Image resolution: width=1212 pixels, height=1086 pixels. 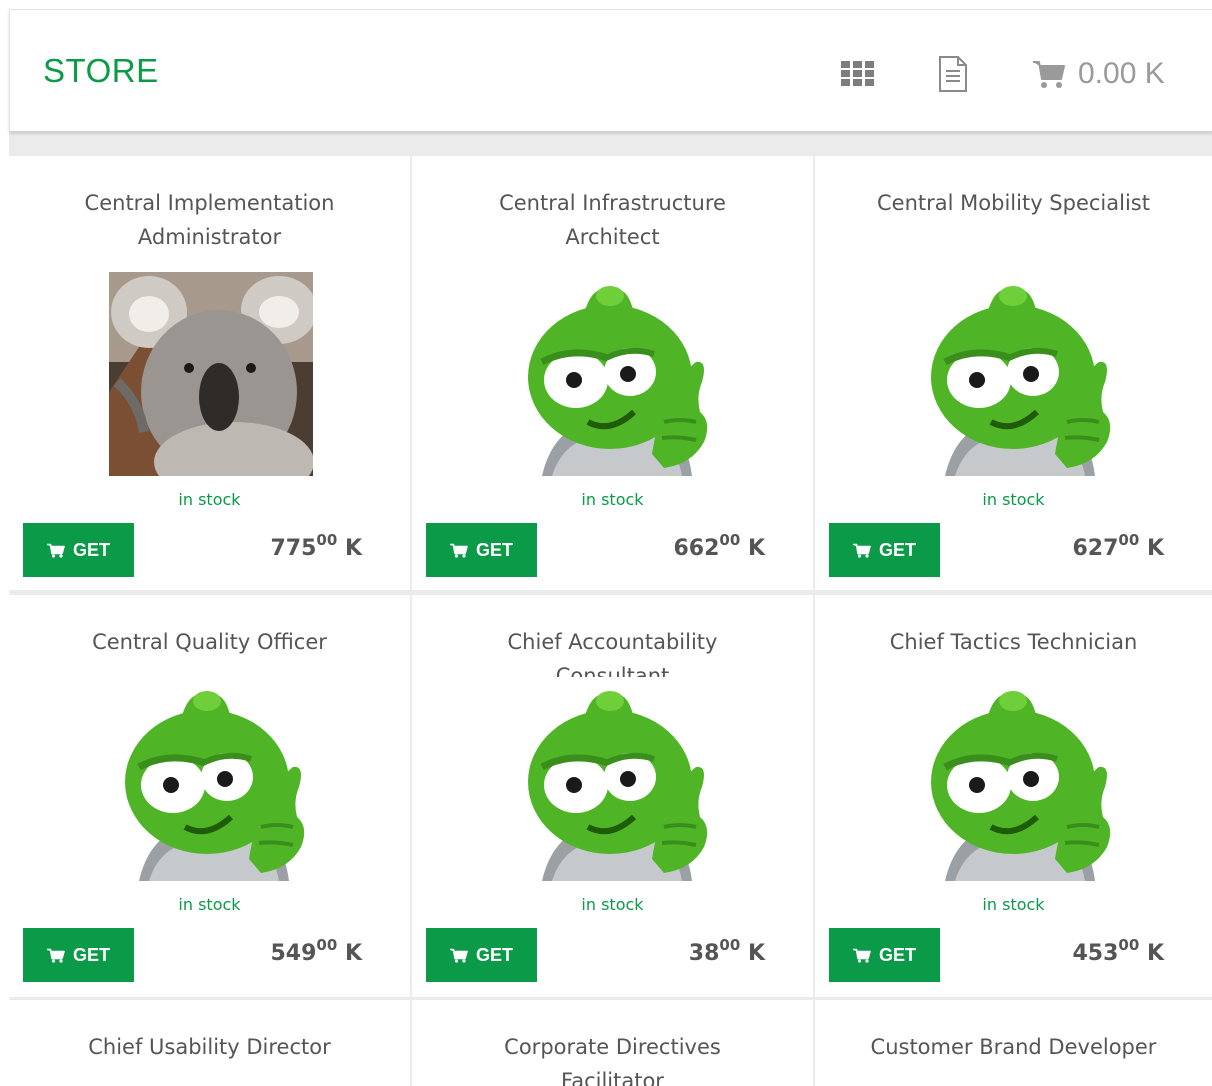 What do you see at coordinates (1049, 74) in the screenshot?
I see `cart-icon` at bounding box center [1049, 74].